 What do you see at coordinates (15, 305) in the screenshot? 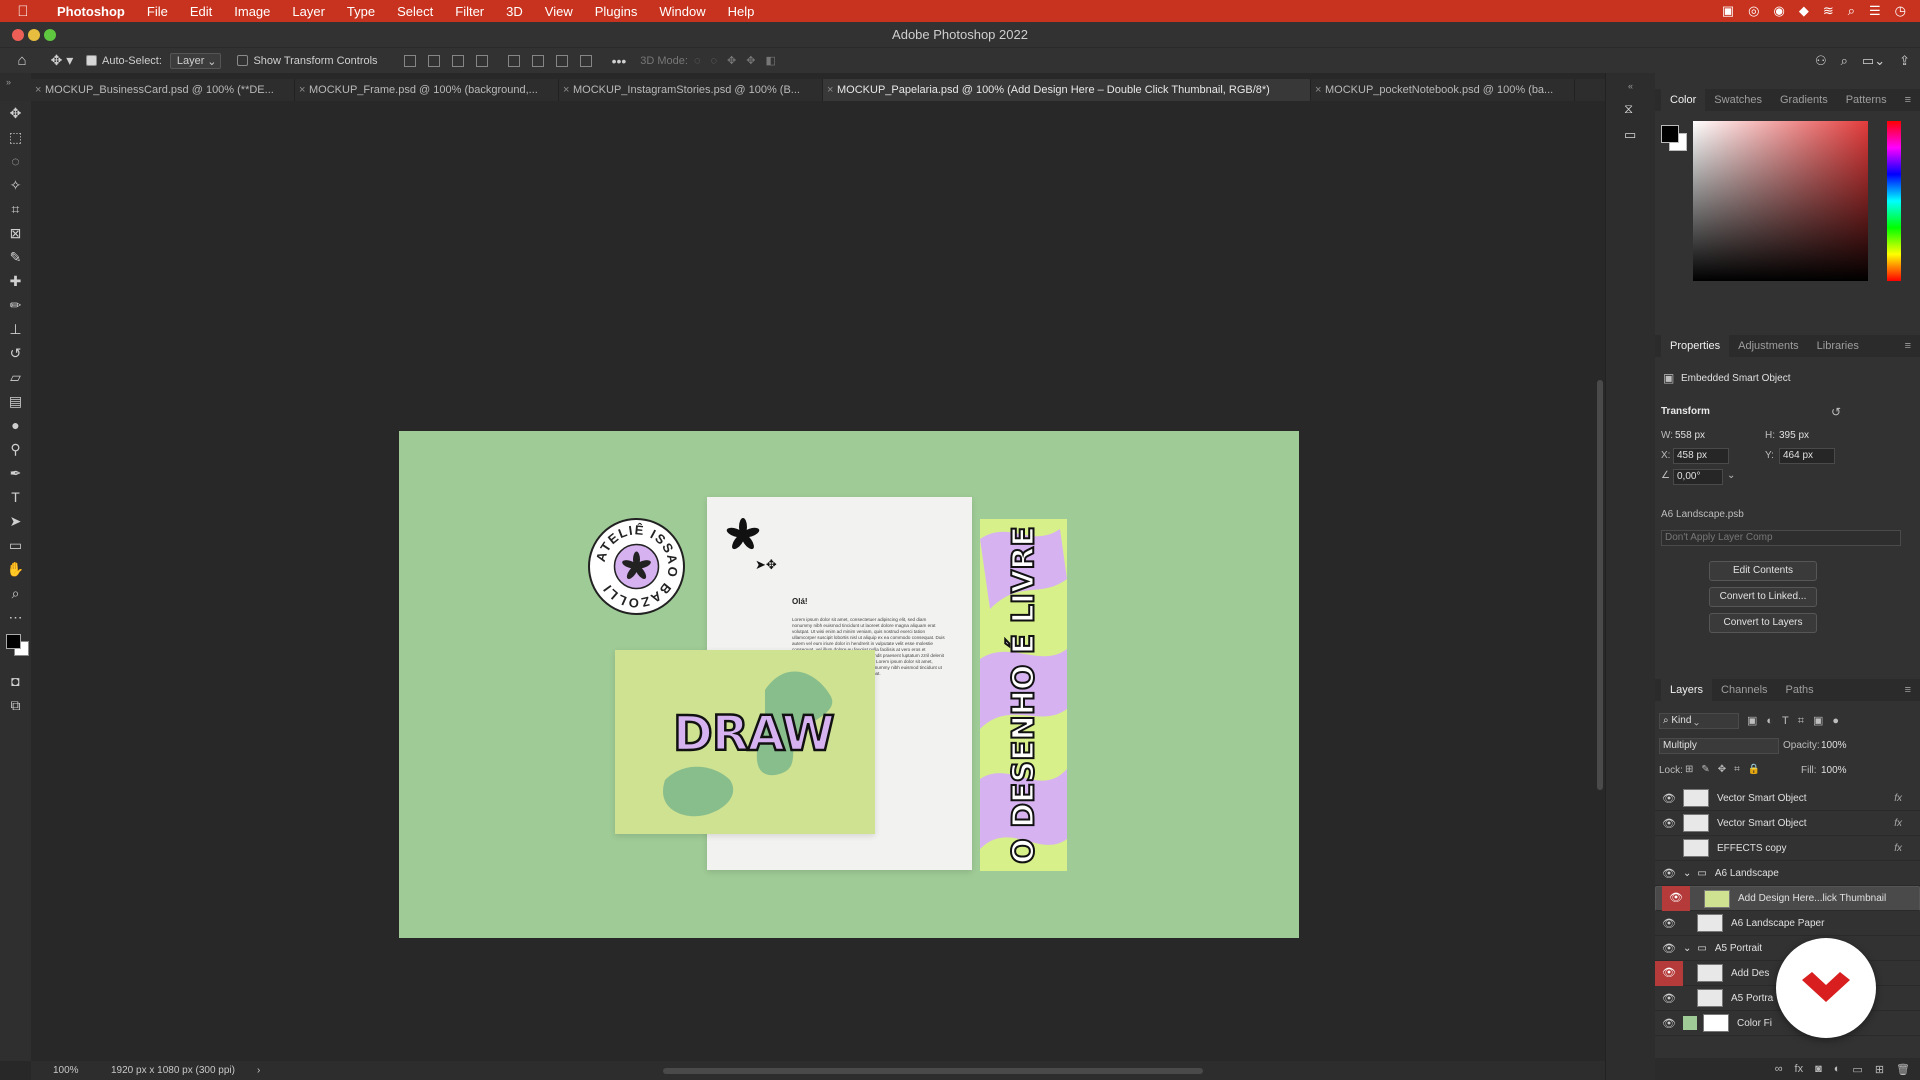
I see `brush-tool-icon: ✏` at bounding box center [15, 305].